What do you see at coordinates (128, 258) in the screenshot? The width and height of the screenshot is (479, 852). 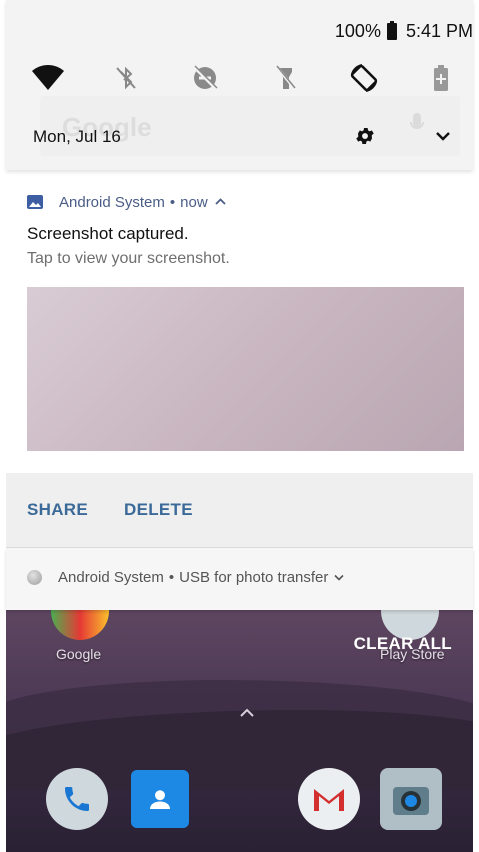 I see `notification-text: Tap to view your screenshot.` at bounding box center [128, 258].